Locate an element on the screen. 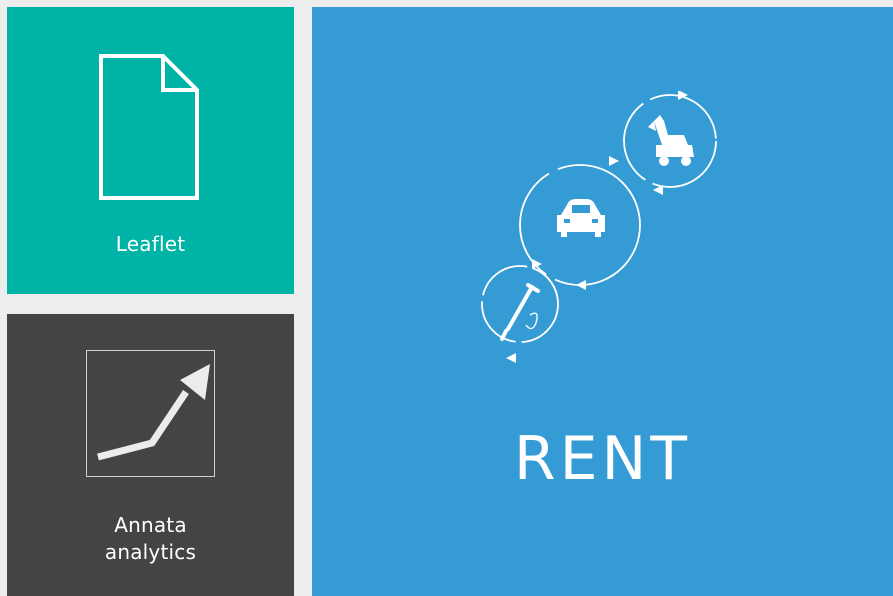 This screenshot has height=596, width=893. tile-annata-analytics-label-line1: Annata is located at coordinates (150, 525).